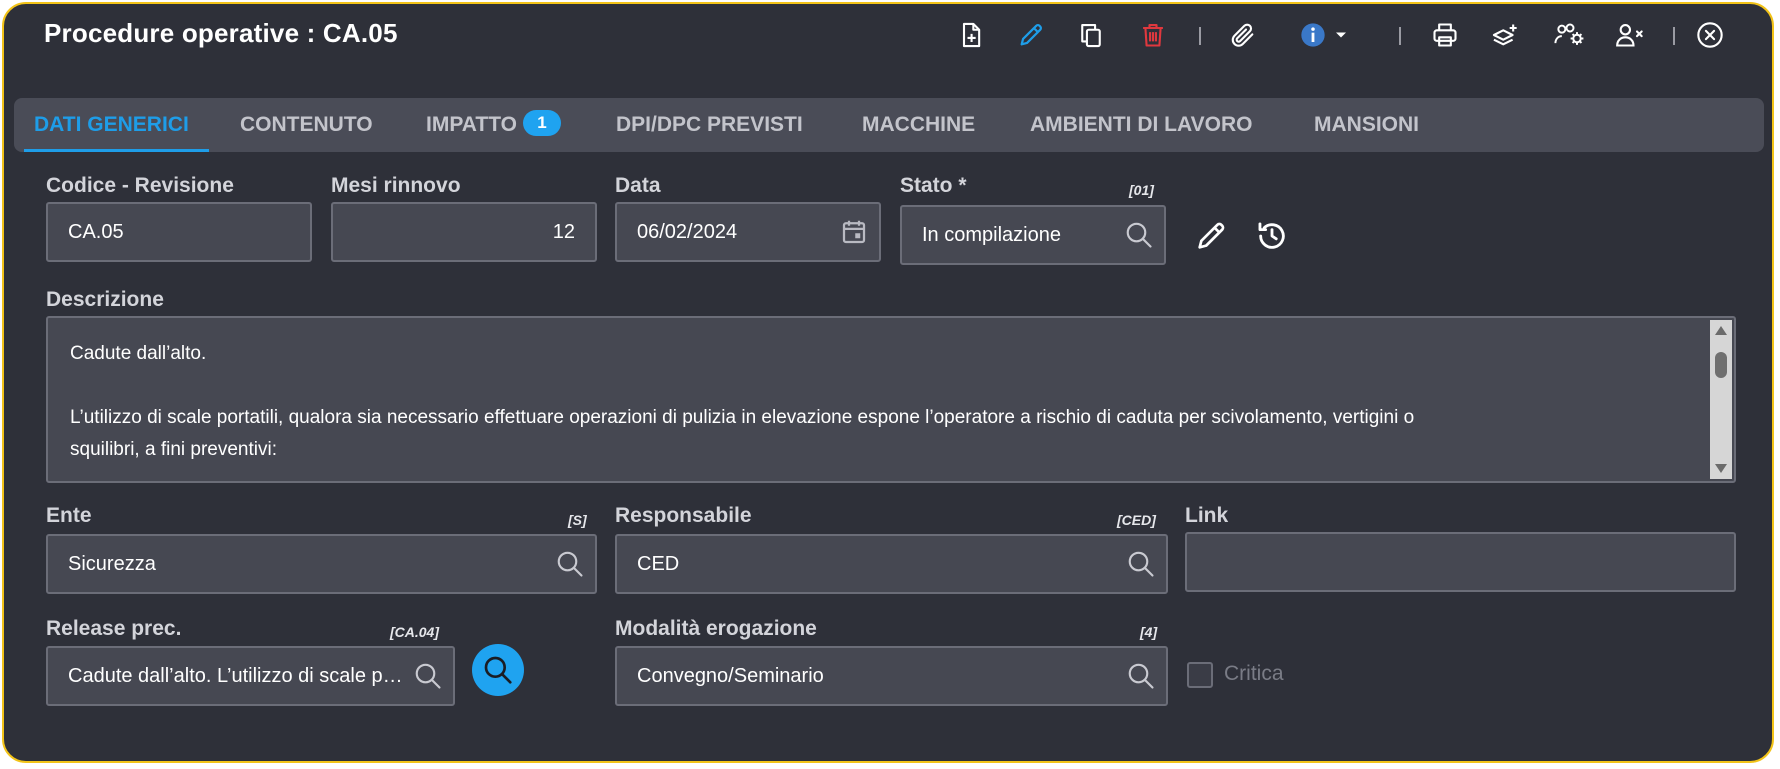 The height and width of the screenshot is (769, 1780). What do you see at coordinates (69, 515) in the screenshot?
I see `ente-label: Ente` at bounding box center [69, 515].